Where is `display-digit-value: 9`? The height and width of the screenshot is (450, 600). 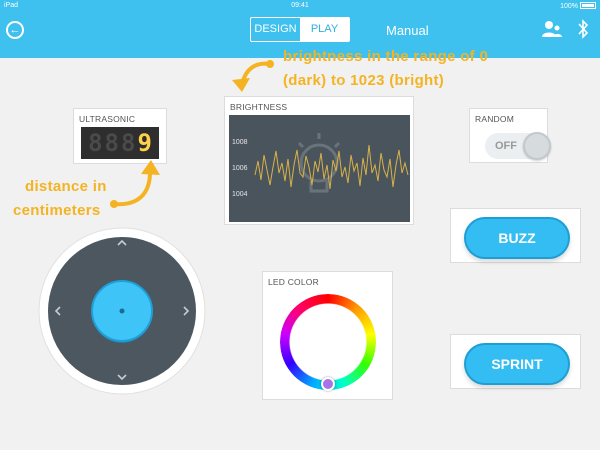 display-digit-value: 9 is located at coordinates (144, 143).